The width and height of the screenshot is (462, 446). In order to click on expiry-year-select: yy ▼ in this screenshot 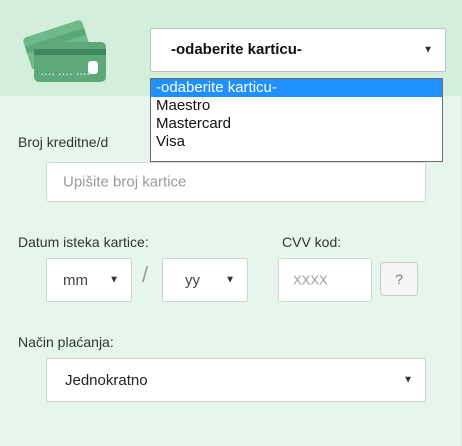, I will do `click(205, 280)`.